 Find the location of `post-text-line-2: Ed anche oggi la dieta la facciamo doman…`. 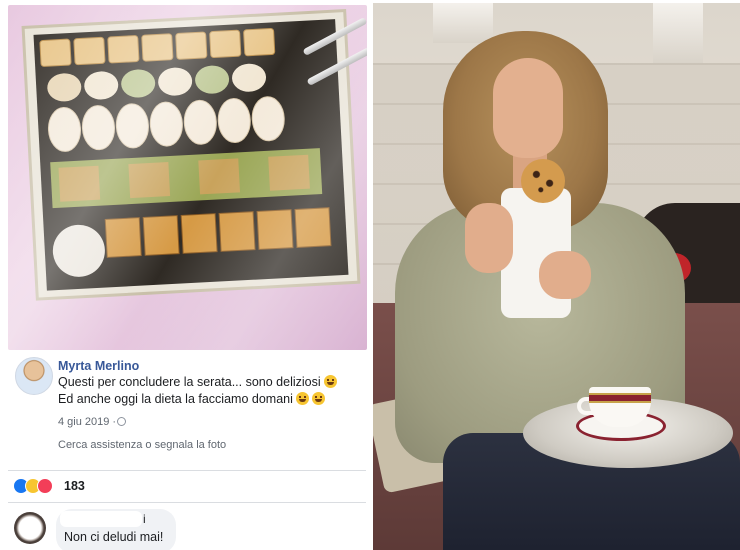

post-text-line-2: Ed anche oggi la dieta la facciamo doman… is located at coordinates (191, 399).